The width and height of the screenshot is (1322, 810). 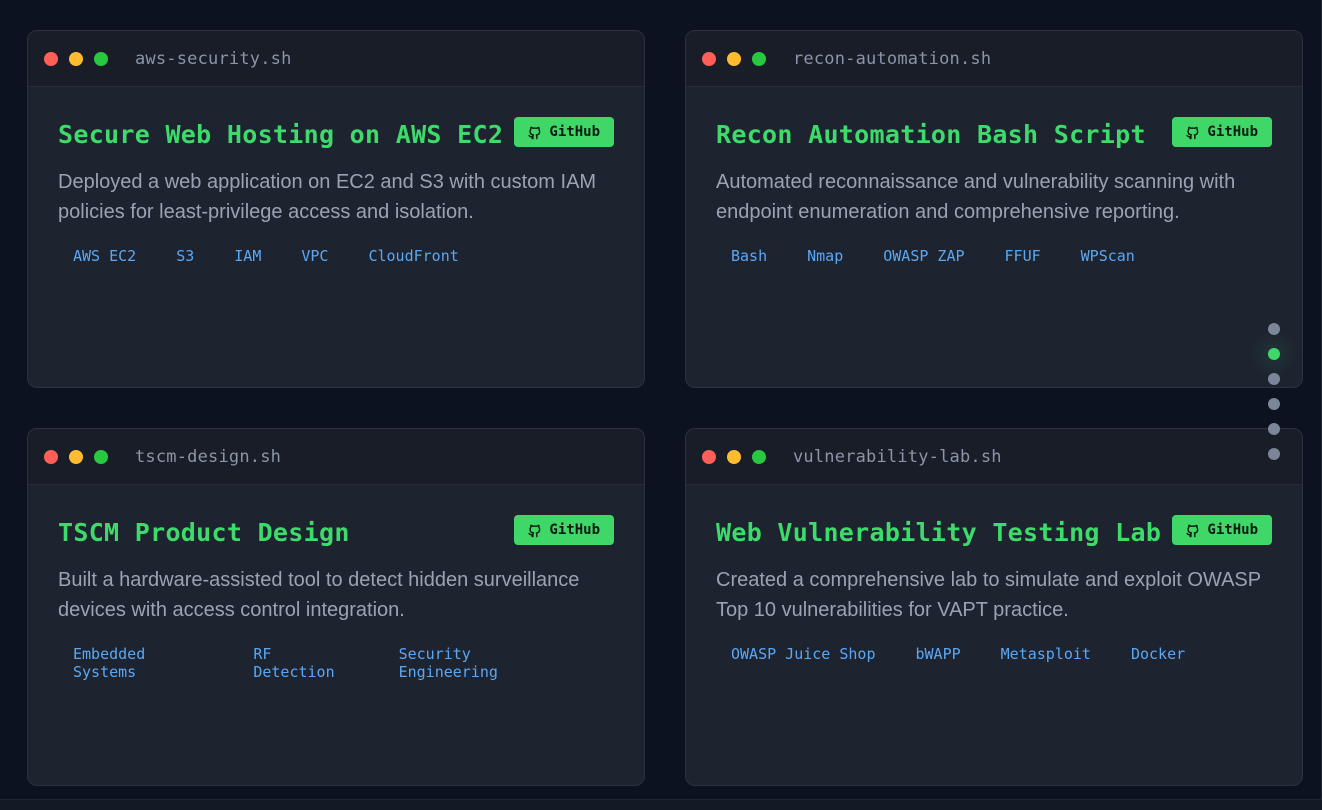 I want to click on card-title: Web Vulnerability Testing Lab, so click(x=939, y=532).